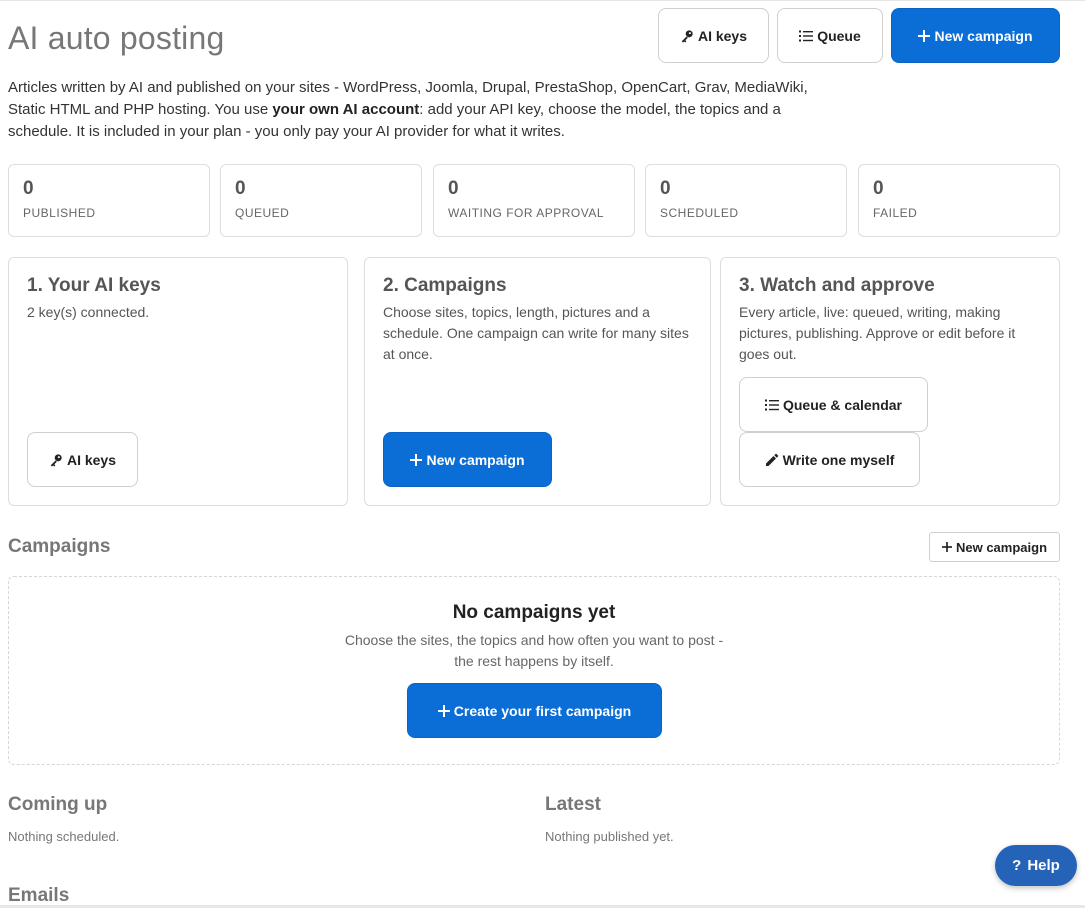  I want to click on card-text: 2 key(s) connected., so click(88, 312).